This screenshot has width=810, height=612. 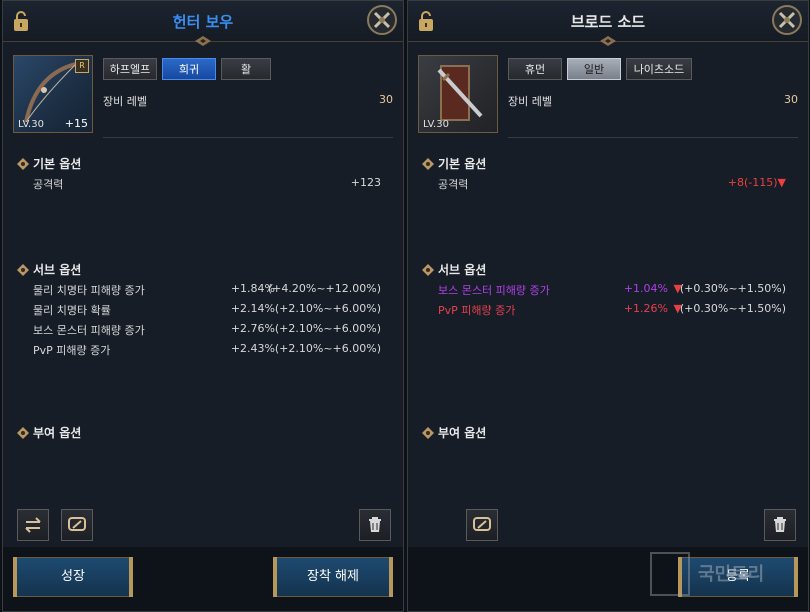 What do you see at coordinates (670, 574) in the screenshot?
I see `watermark-logo-icon` at bounding box center [670, 574].